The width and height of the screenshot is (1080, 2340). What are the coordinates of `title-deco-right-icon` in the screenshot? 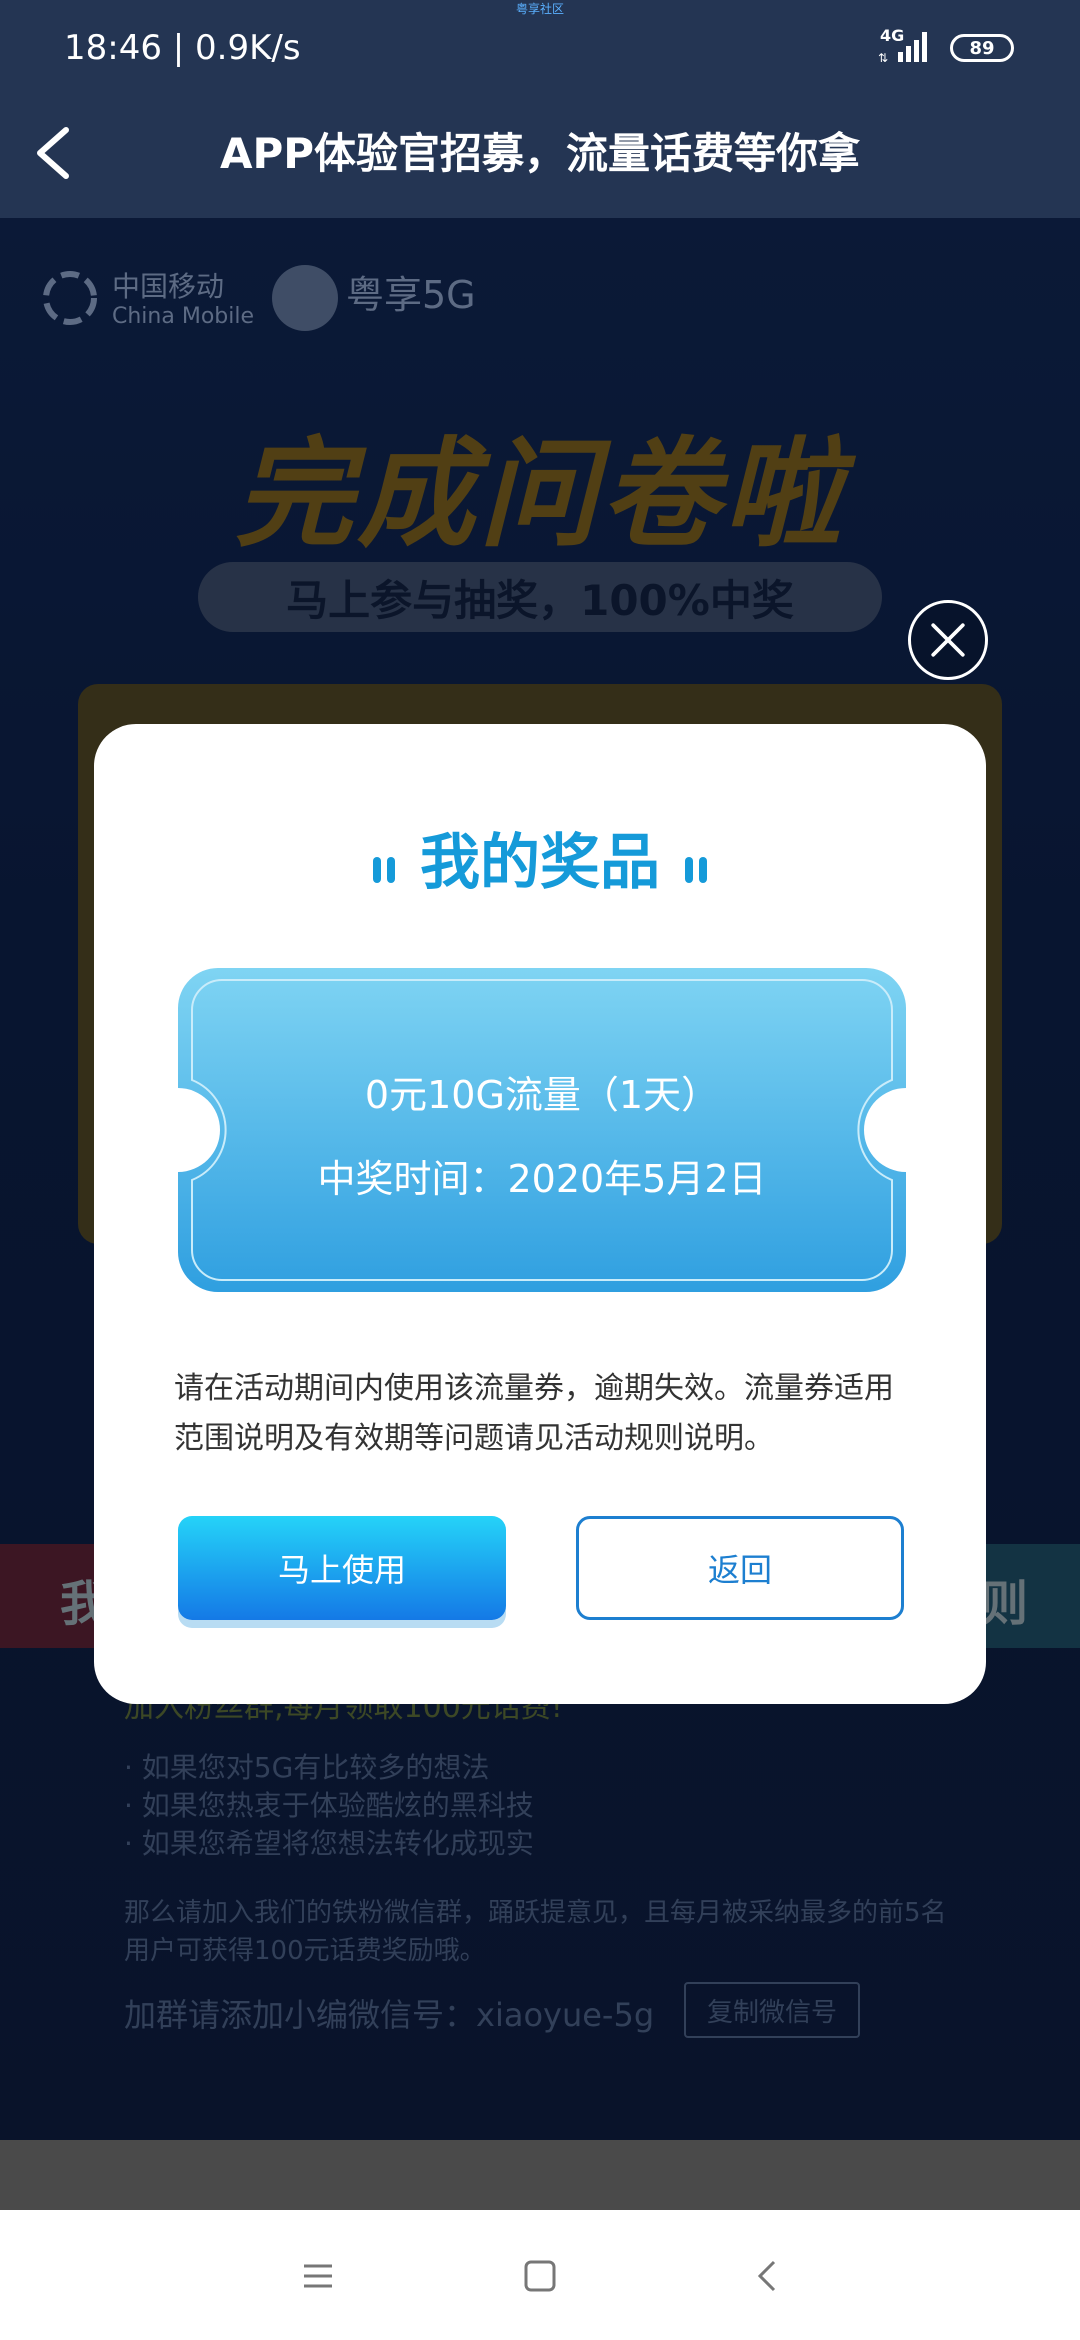 It's located at (696, 866).